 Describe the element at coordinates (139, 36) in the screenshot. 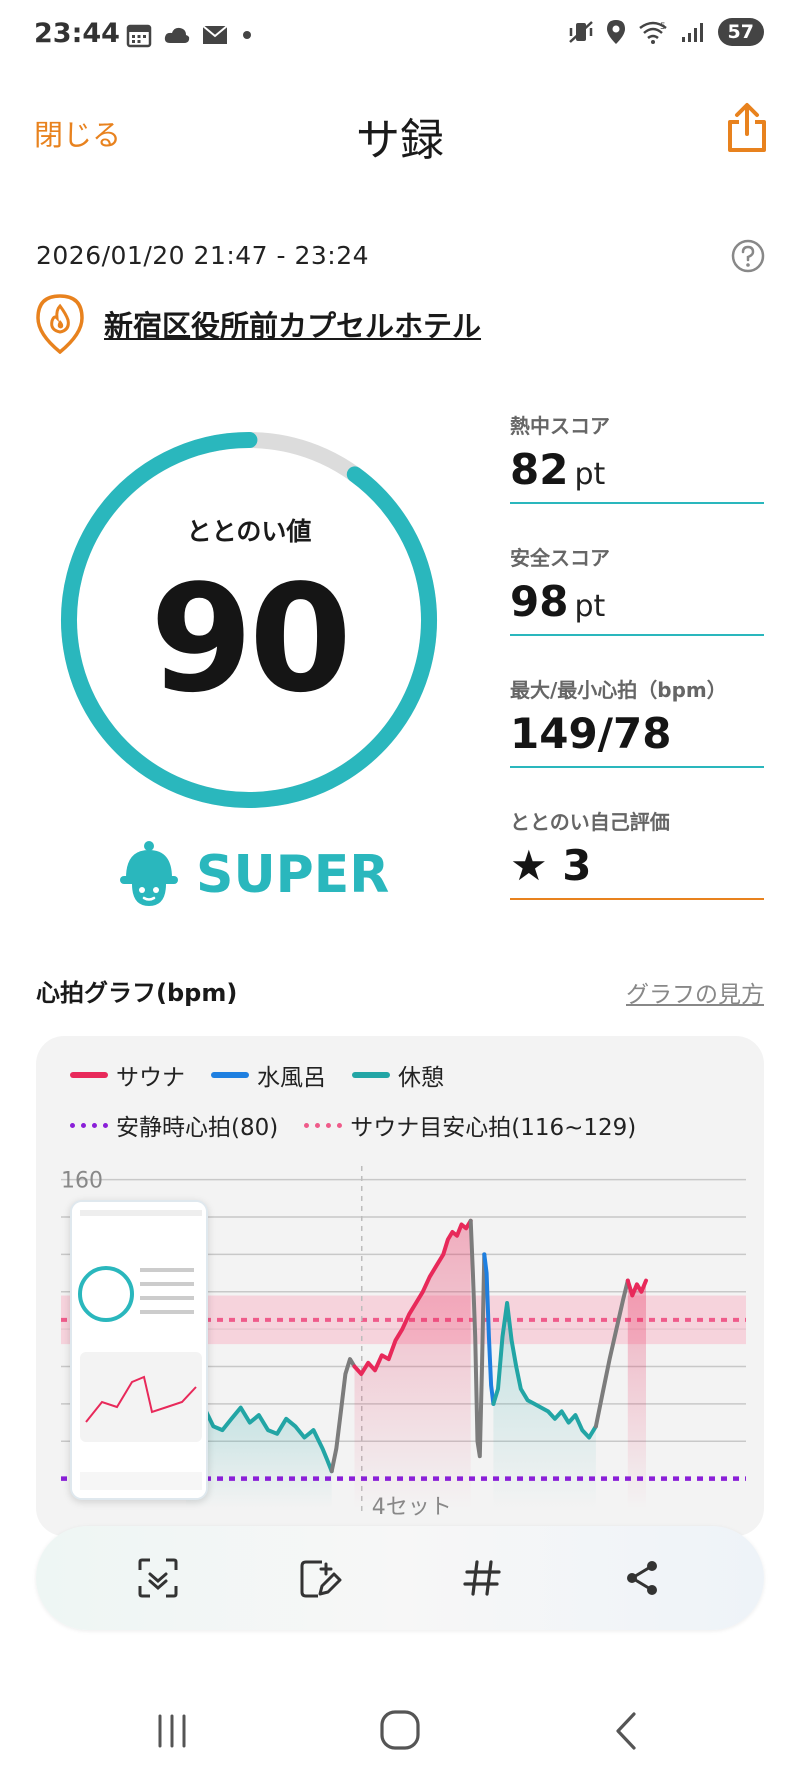

I see `calendar-icon` at that location.